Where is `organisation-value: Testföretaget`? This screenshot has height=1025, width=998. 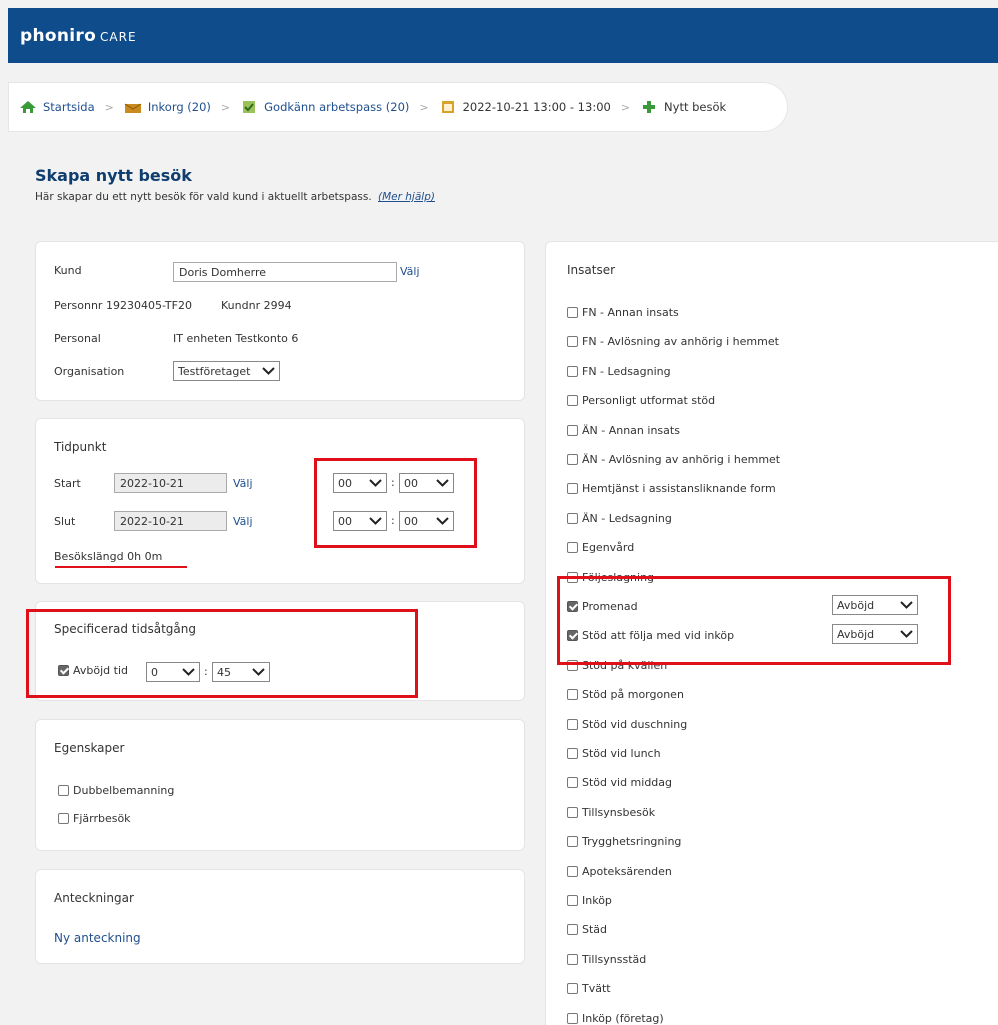 organisation-value: Testföretaget is located at coordinates (214, 371).